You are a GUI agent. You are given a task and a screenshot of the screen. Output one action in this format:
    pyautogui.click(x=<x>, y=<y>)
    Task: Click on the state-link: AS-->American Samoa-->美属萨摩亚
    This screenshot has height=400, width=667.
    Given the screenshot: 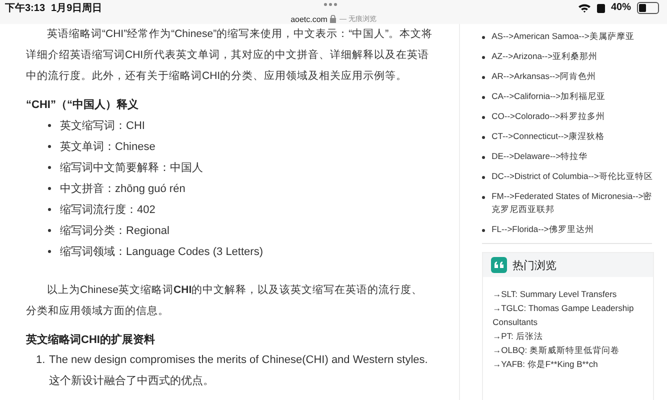 What is the action you would take?
    pyautogui.click(x=563, y=36)
    